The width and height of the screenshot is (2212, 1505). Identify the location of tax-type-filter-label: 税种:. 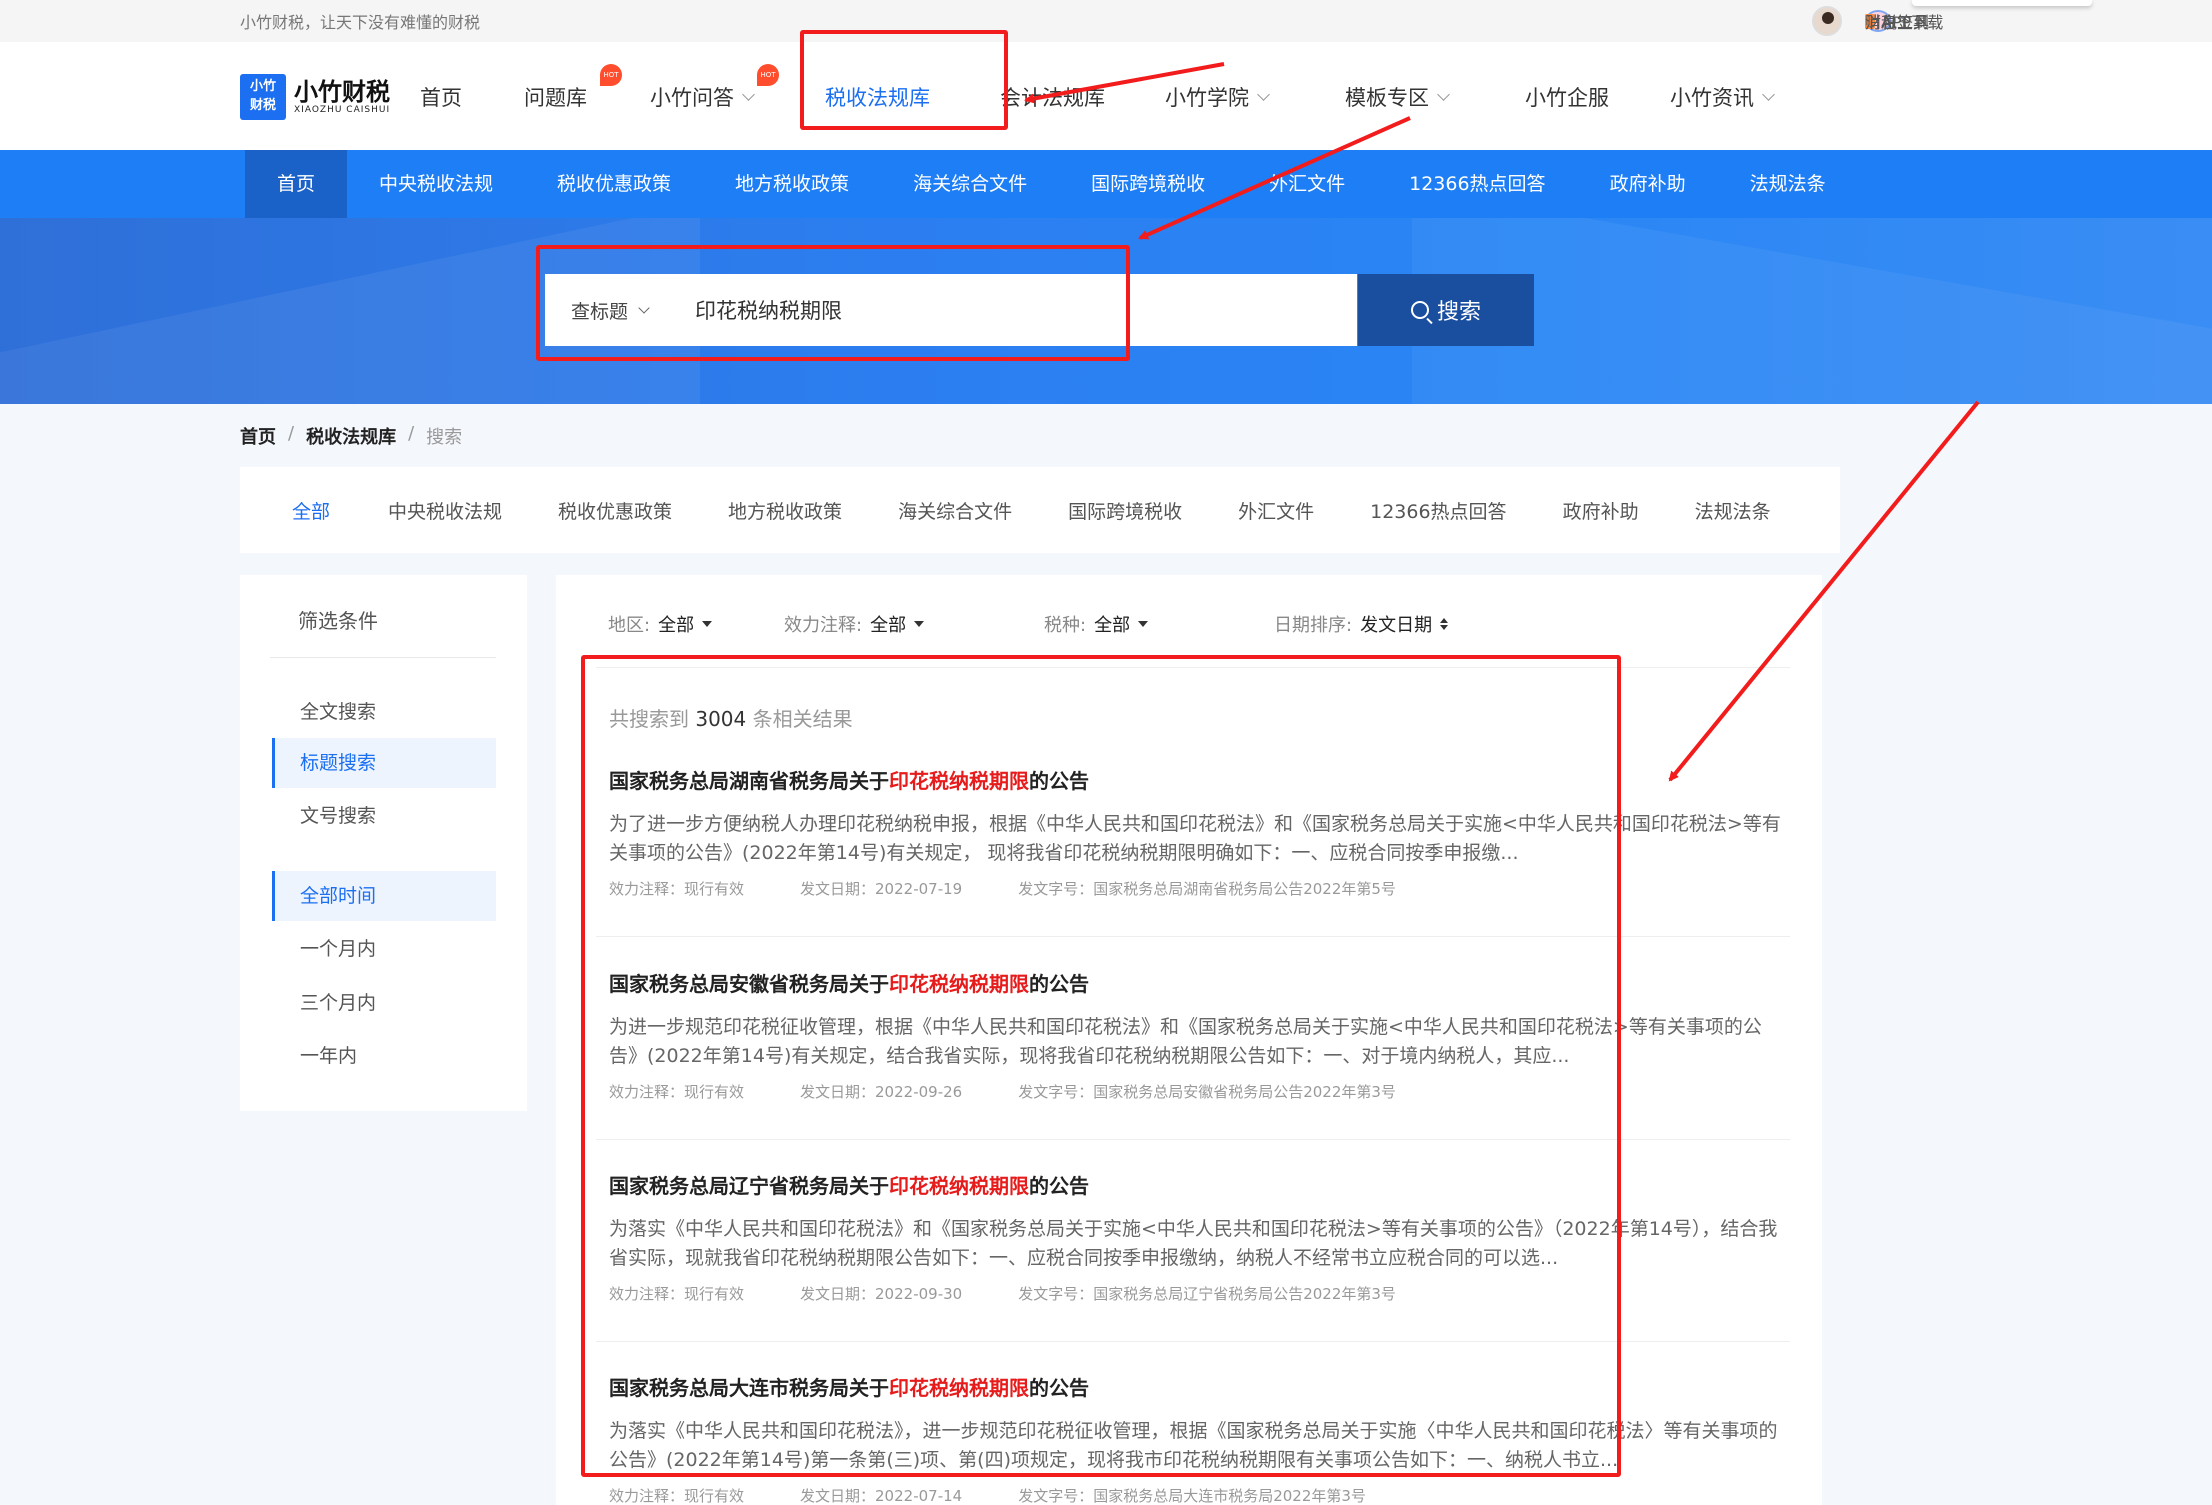
(1065, 625).